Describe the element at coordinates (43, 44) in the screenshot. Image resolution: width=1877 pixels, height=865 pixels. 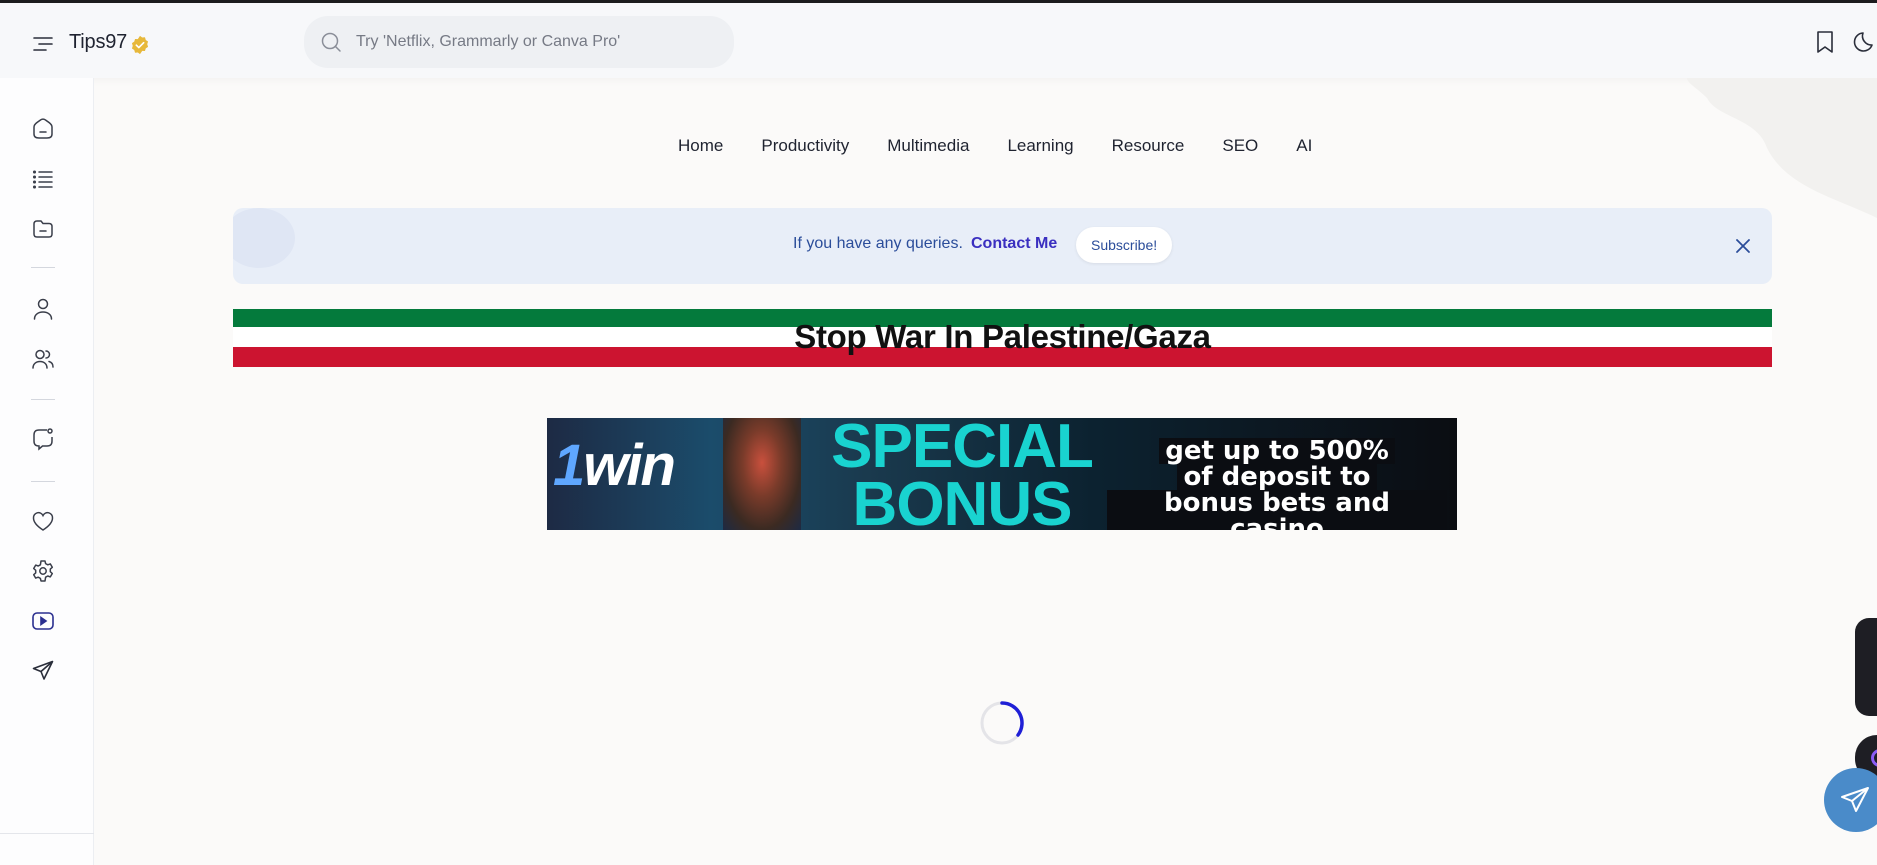
I see `menu-icon` at that location.